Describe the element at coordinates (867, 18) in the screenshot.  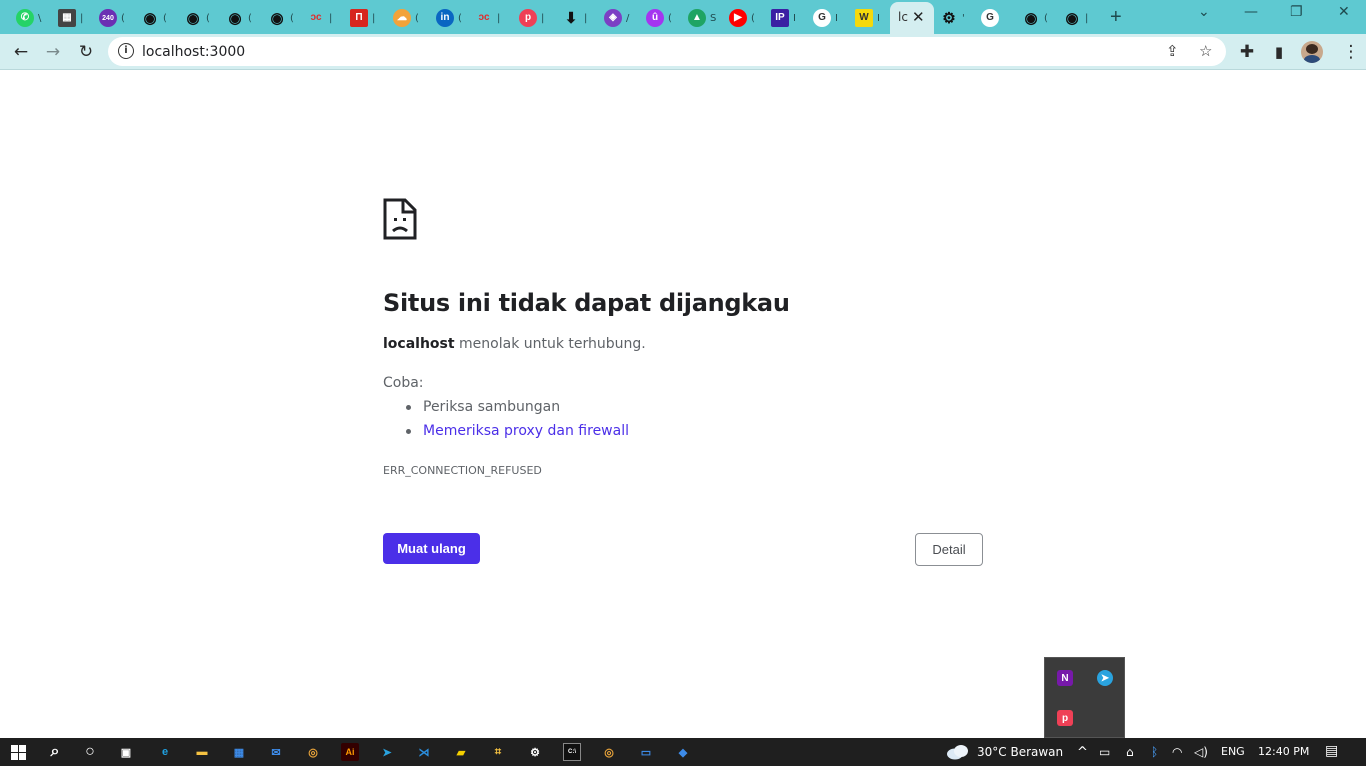
I see `browser-tab: WI` at that location.